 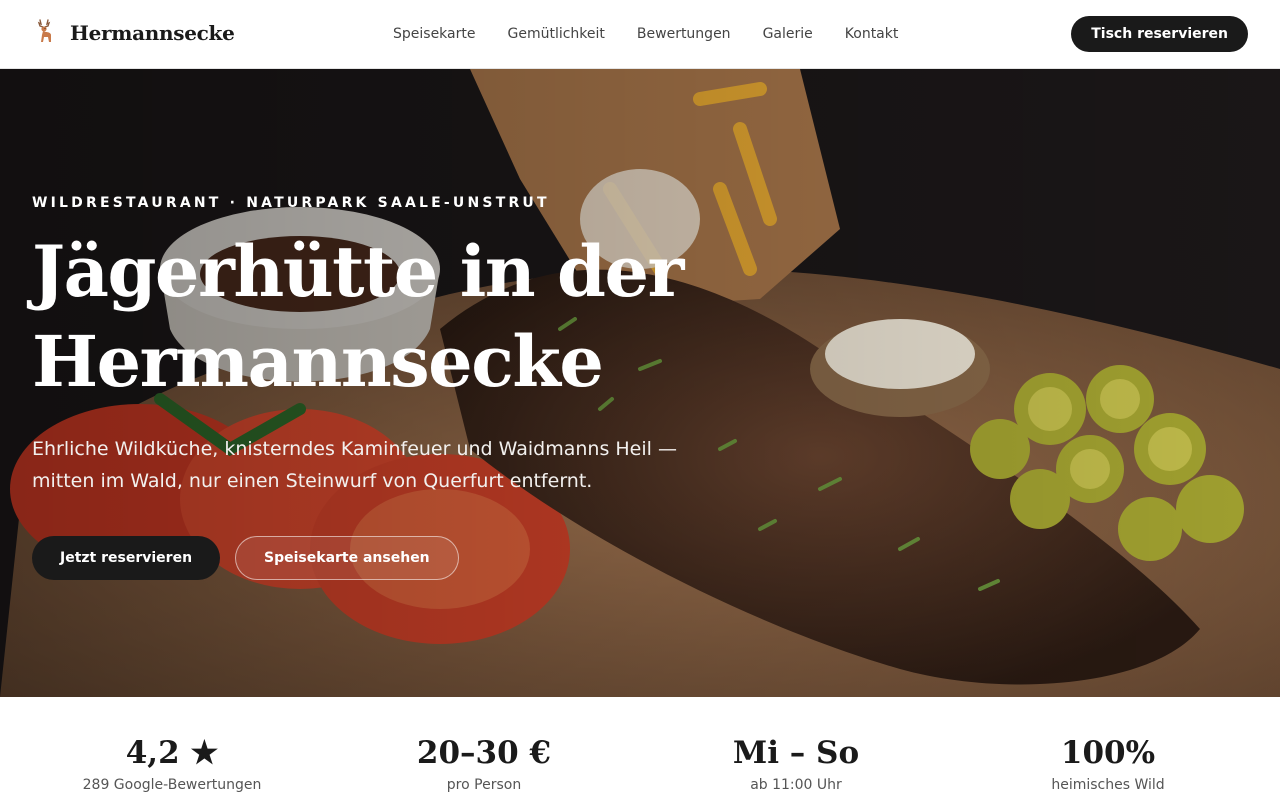 What do you see at coordinates (1108, 785) in the screenshot?
I see `stat-label: heimisches Wild` at bounding box center [1108, 785].